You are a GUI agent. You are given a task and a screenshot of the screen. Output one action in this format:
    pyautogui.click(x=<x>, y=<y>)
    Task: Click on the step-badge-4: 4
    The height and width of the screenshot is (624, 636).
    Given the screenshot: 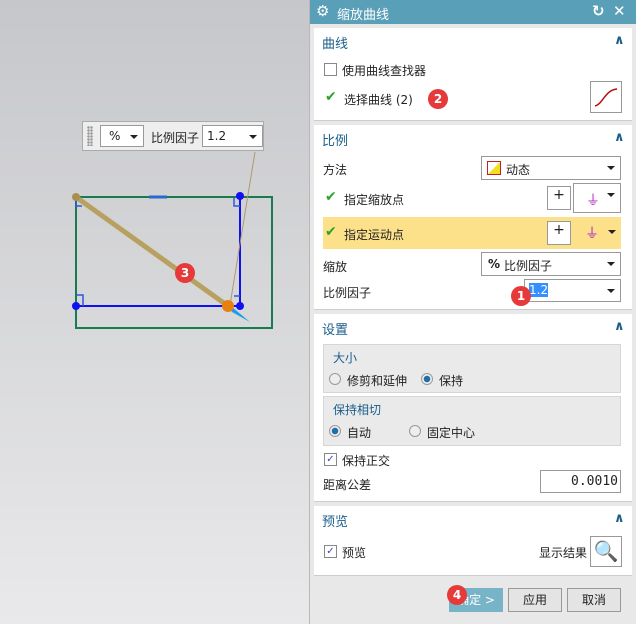 What is the action you would take?
    pyautogui.click(x=457, y=595)
    